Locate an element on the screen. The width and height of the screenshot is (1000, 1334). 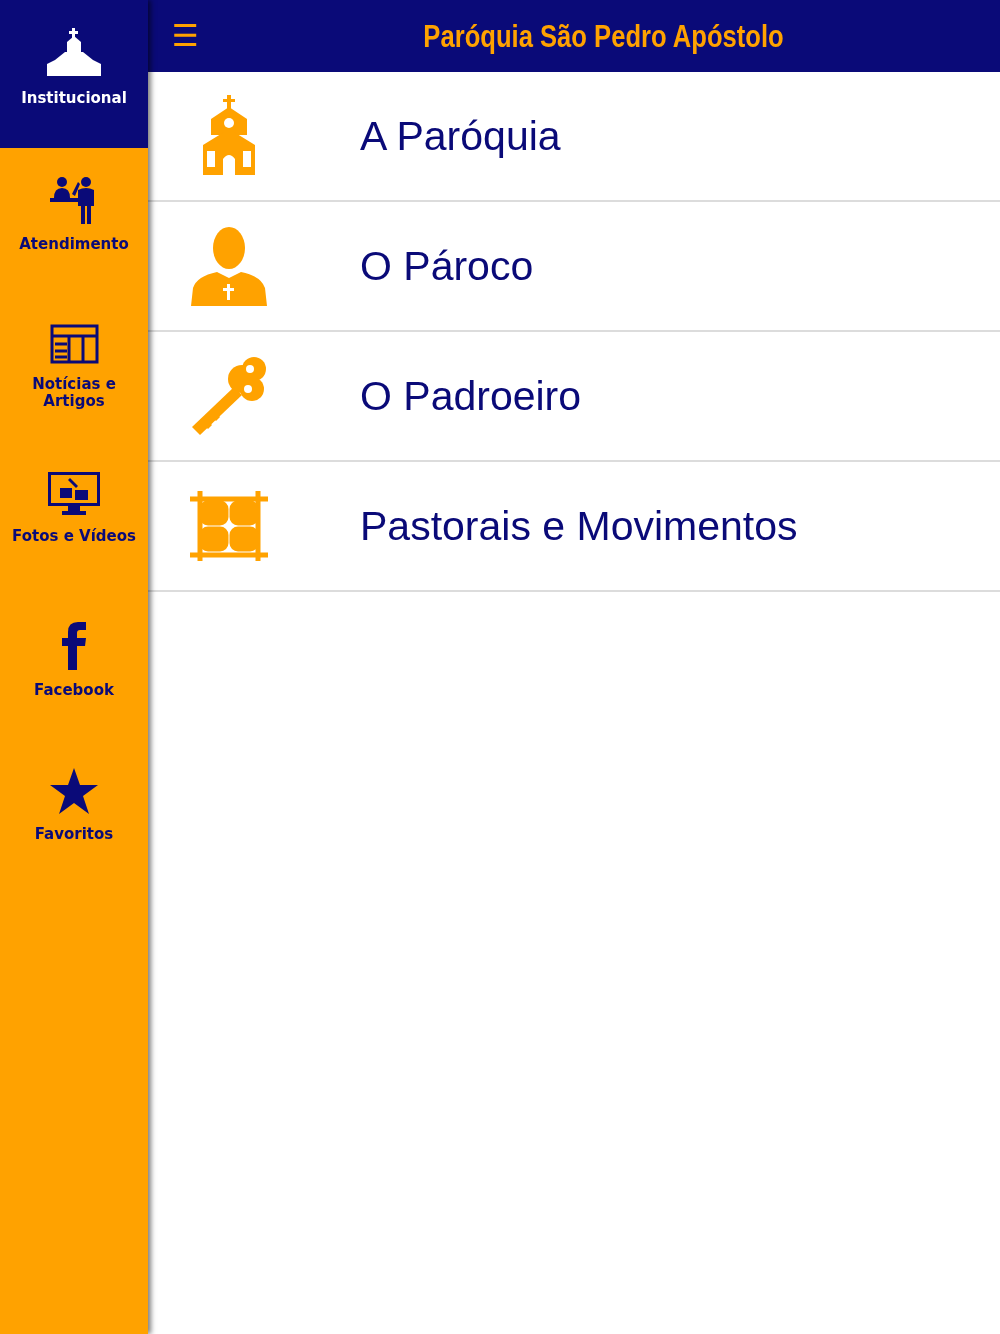
menu-item: Pastorais e Movimentos is located at coordinates (574, 527).